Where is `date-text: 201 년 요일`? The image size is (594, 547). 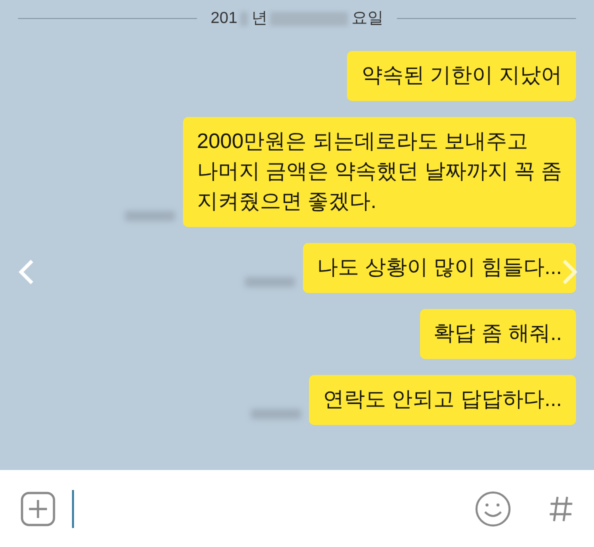 date-text: 201 년 요일 is located at coordinates (297, 18).